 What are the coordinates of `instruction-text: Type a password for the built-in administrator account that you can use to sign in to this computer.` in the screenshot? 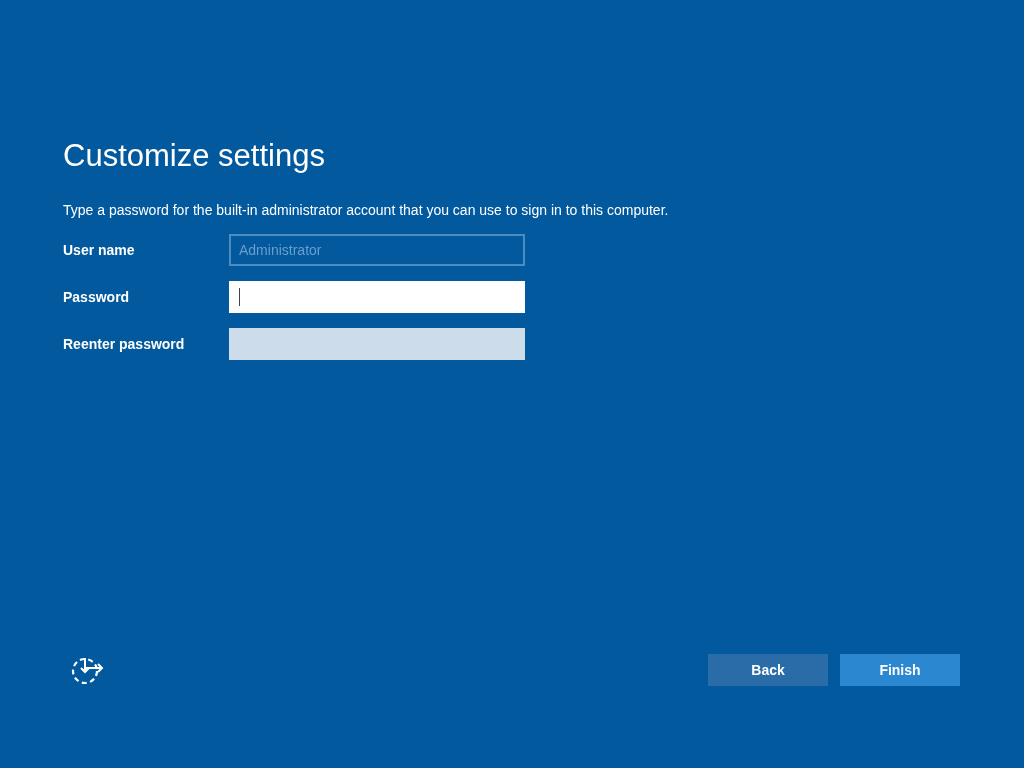 It's located at (366, 210).